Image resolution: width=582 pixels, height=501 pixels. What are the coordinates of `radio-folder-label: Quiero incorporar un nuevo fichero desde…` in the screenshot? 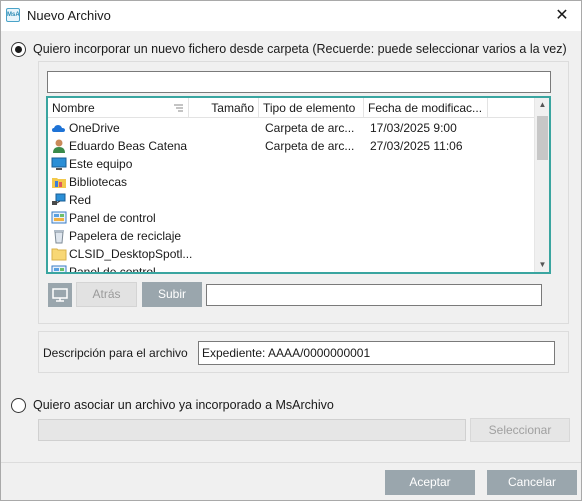 It's located at (300, 49).